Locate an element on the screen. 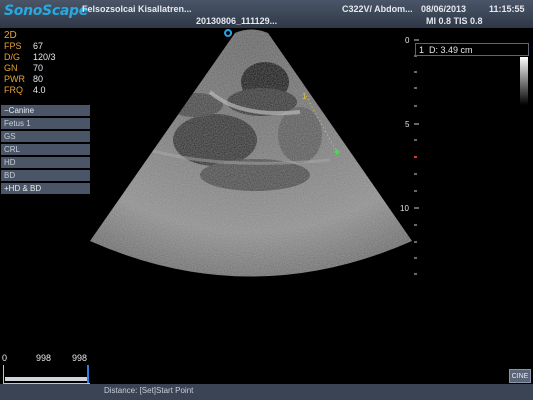 The image size is (533, 400). cine-cursor is located at coordinates (88, 374).